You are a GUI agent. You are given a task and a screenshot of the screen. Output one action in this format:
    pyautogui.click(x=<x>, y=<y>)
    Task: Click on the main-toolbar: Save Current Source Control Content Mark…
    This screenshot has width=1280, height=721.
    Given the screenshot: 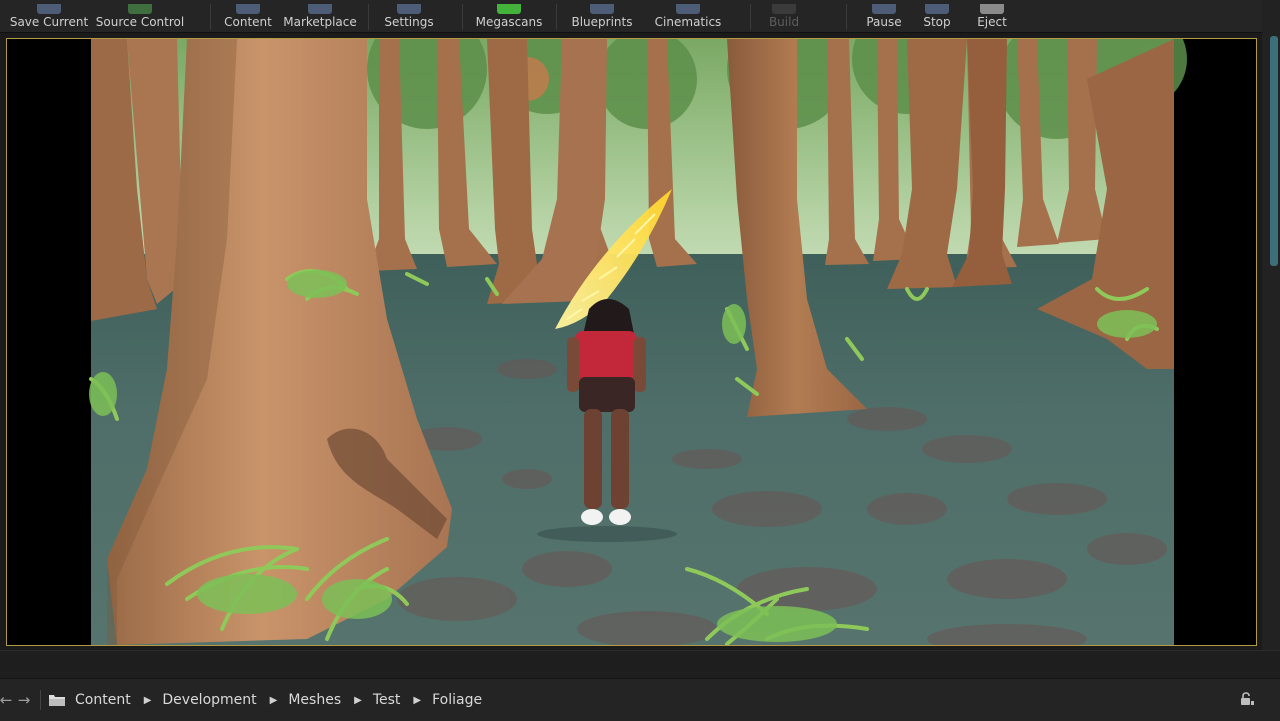 What is the action you would take?
    pyautogui.click(x=640, y=16)
    